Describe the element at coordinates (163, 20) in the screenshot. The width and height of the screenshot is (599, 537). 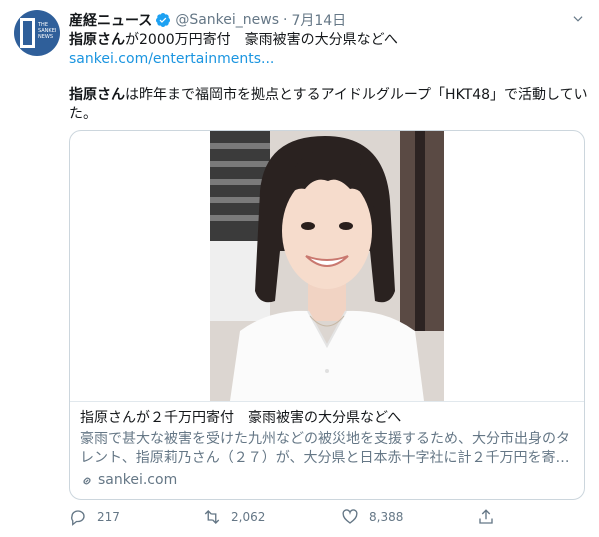
I see `verified-badge-icon` at that location.